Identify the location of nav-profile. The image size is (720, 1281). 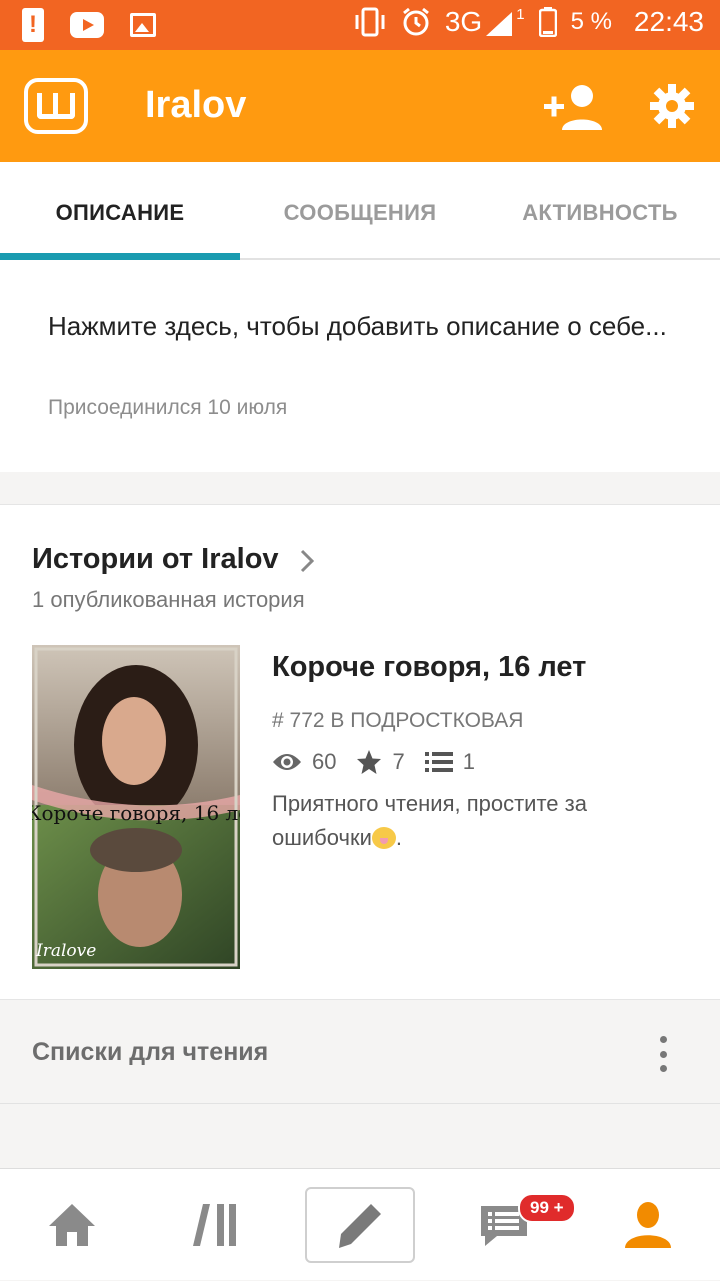
(648, 1225).